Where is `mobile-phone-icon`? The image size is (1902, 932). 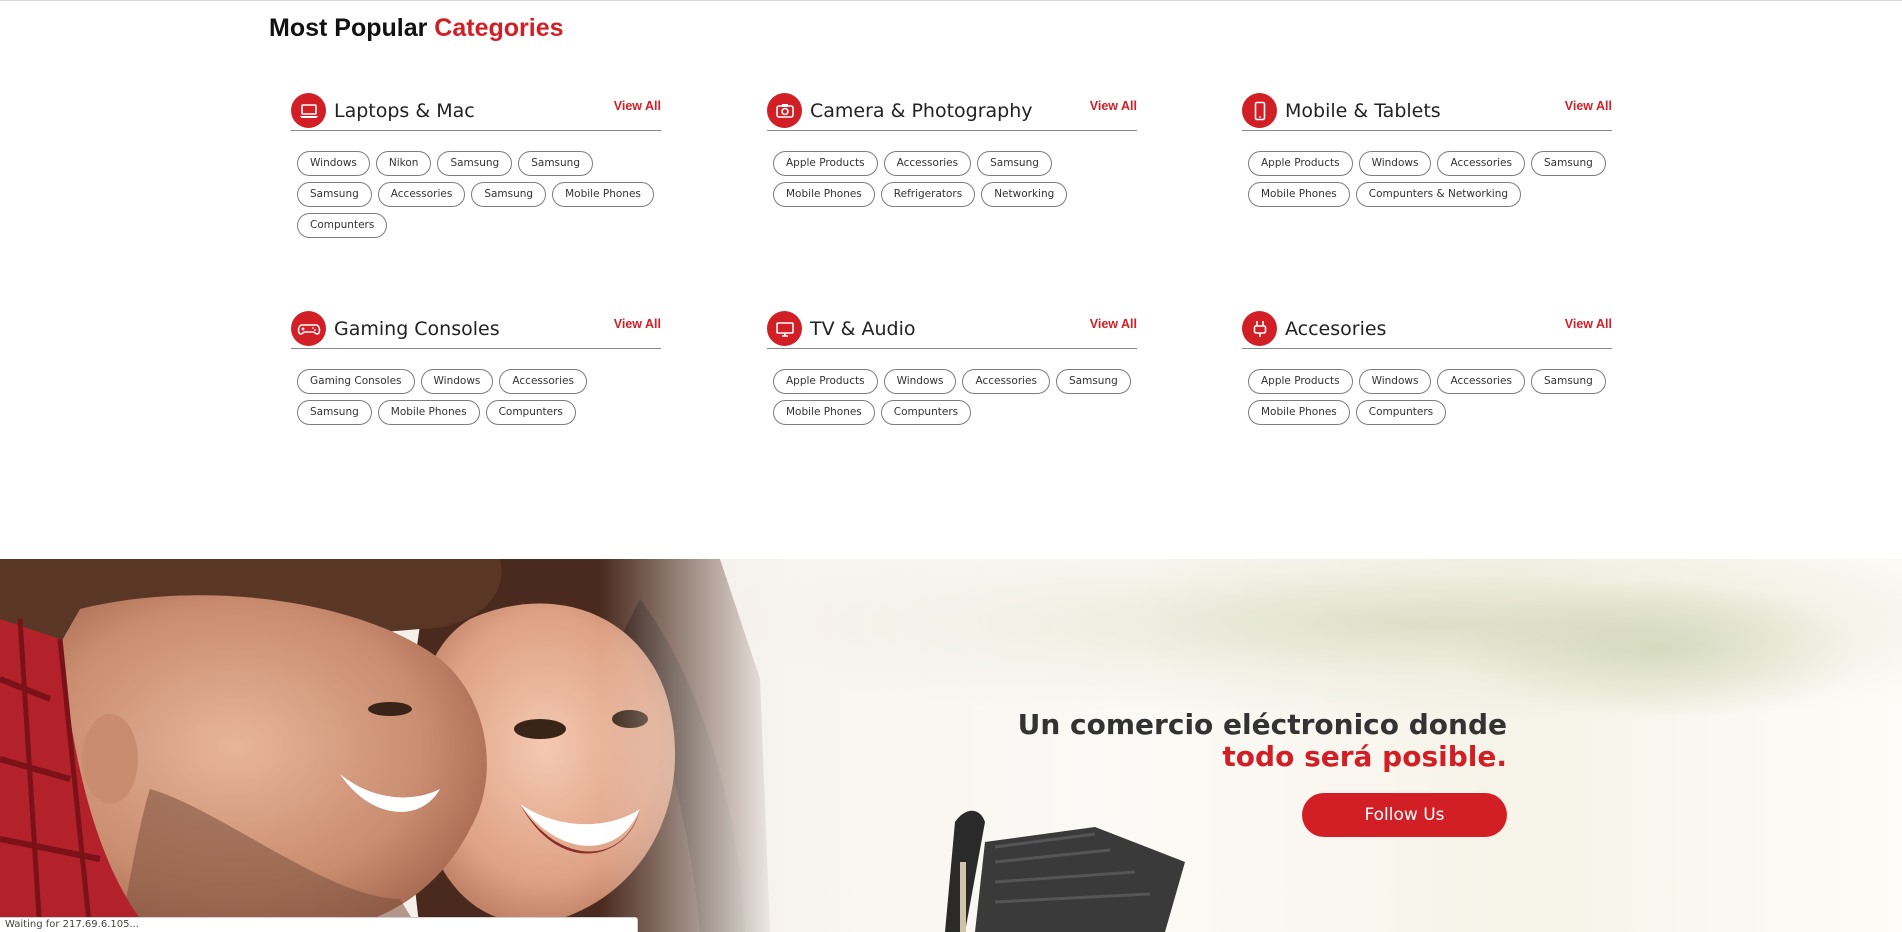 mobile-phone-icon is located at coordinates (1259, 110).